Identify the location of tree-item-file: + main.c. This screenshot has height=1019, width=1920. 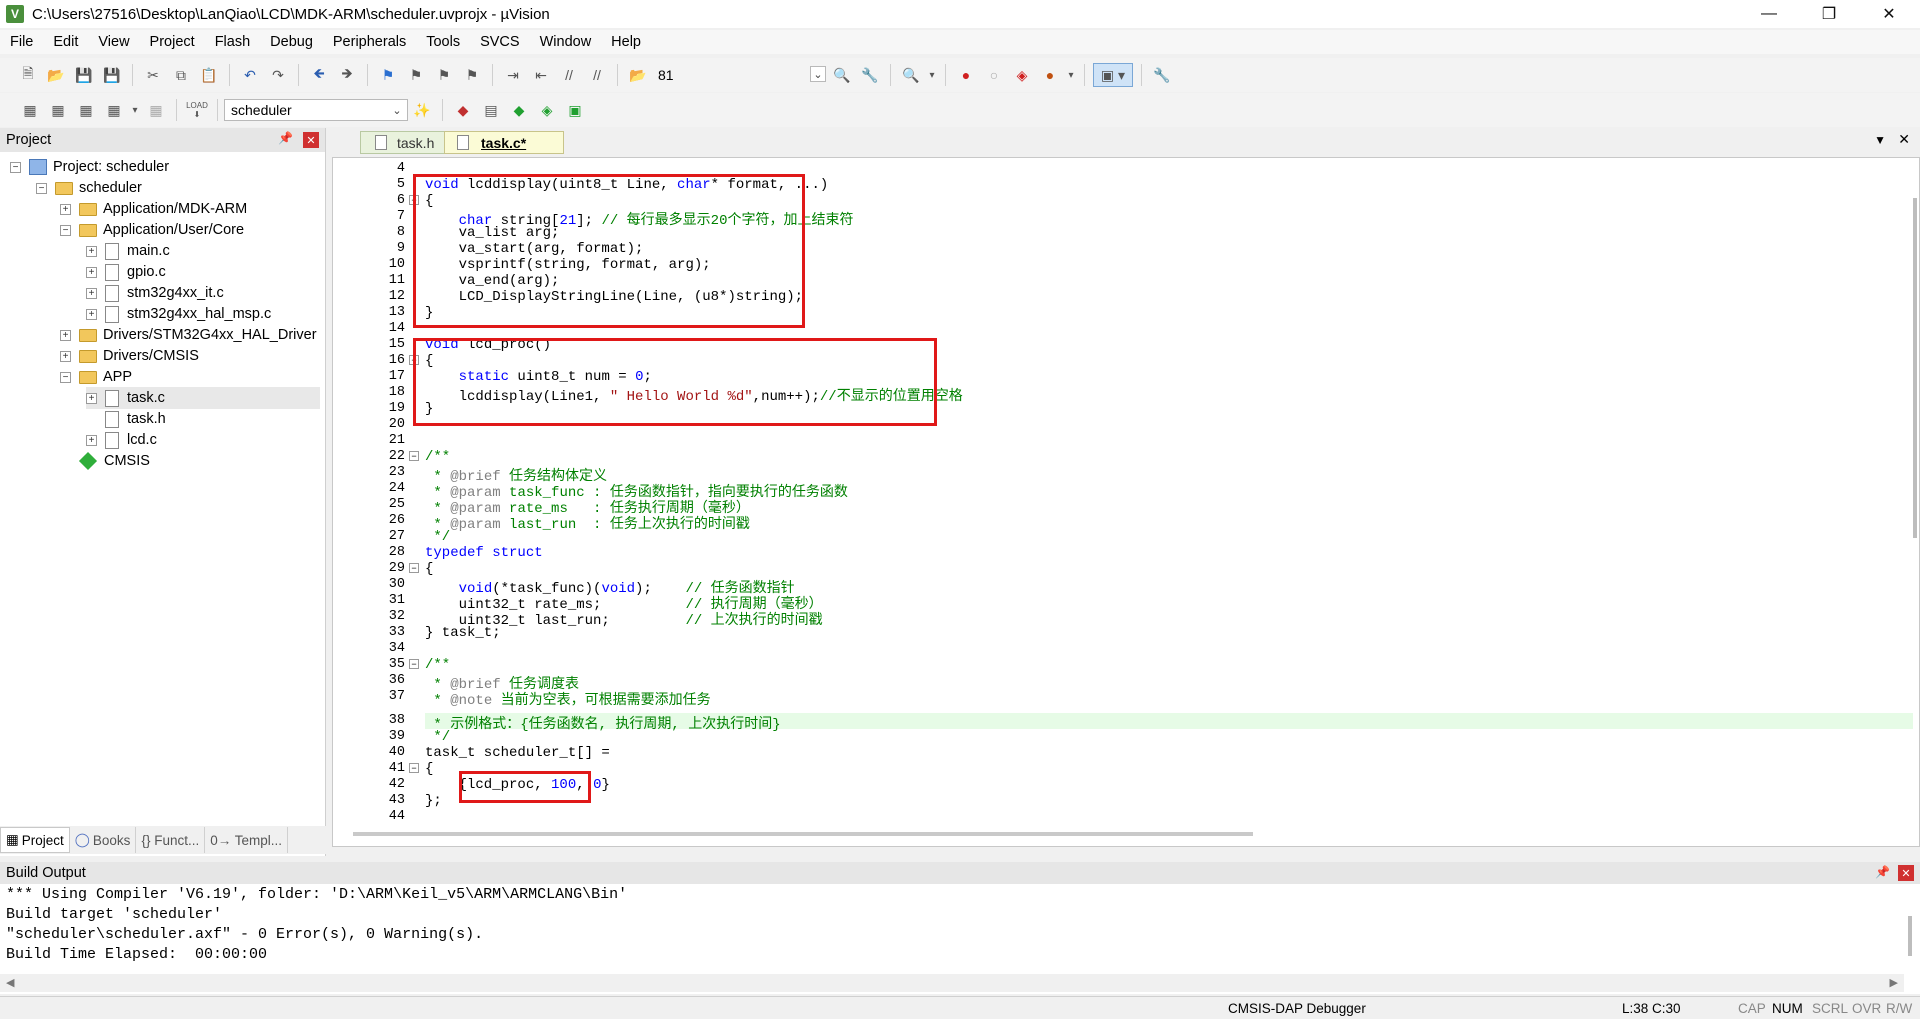
(128, 251).